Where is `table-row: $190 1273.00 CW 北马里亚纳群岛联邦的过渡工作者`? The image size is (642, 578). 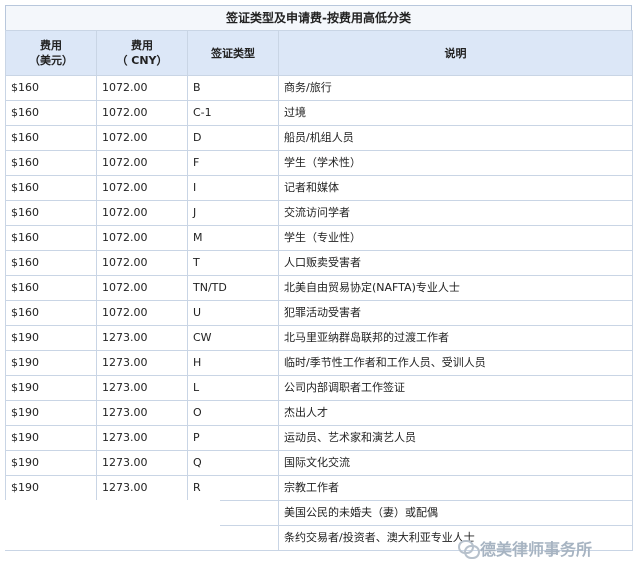
table-row: $190 1273.00 CW 北马里亚纳群岛联邦的过渡工作者 is located at coordinates (319, 338).